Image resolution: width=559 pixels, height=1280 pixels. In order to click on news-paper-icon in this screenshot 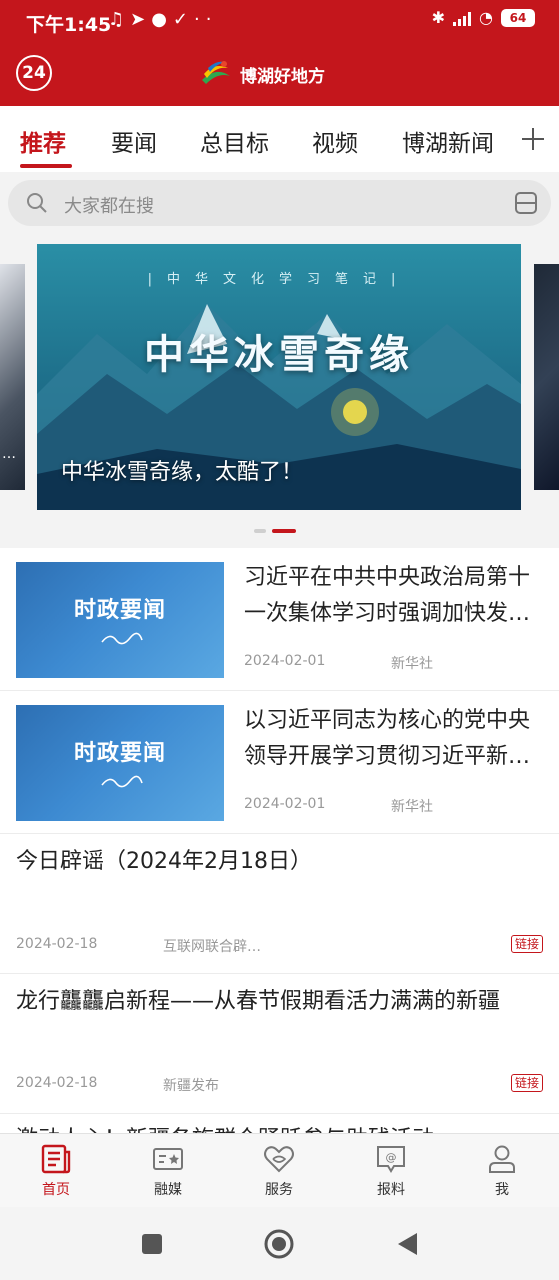, I will do `click(56, 1159)`.